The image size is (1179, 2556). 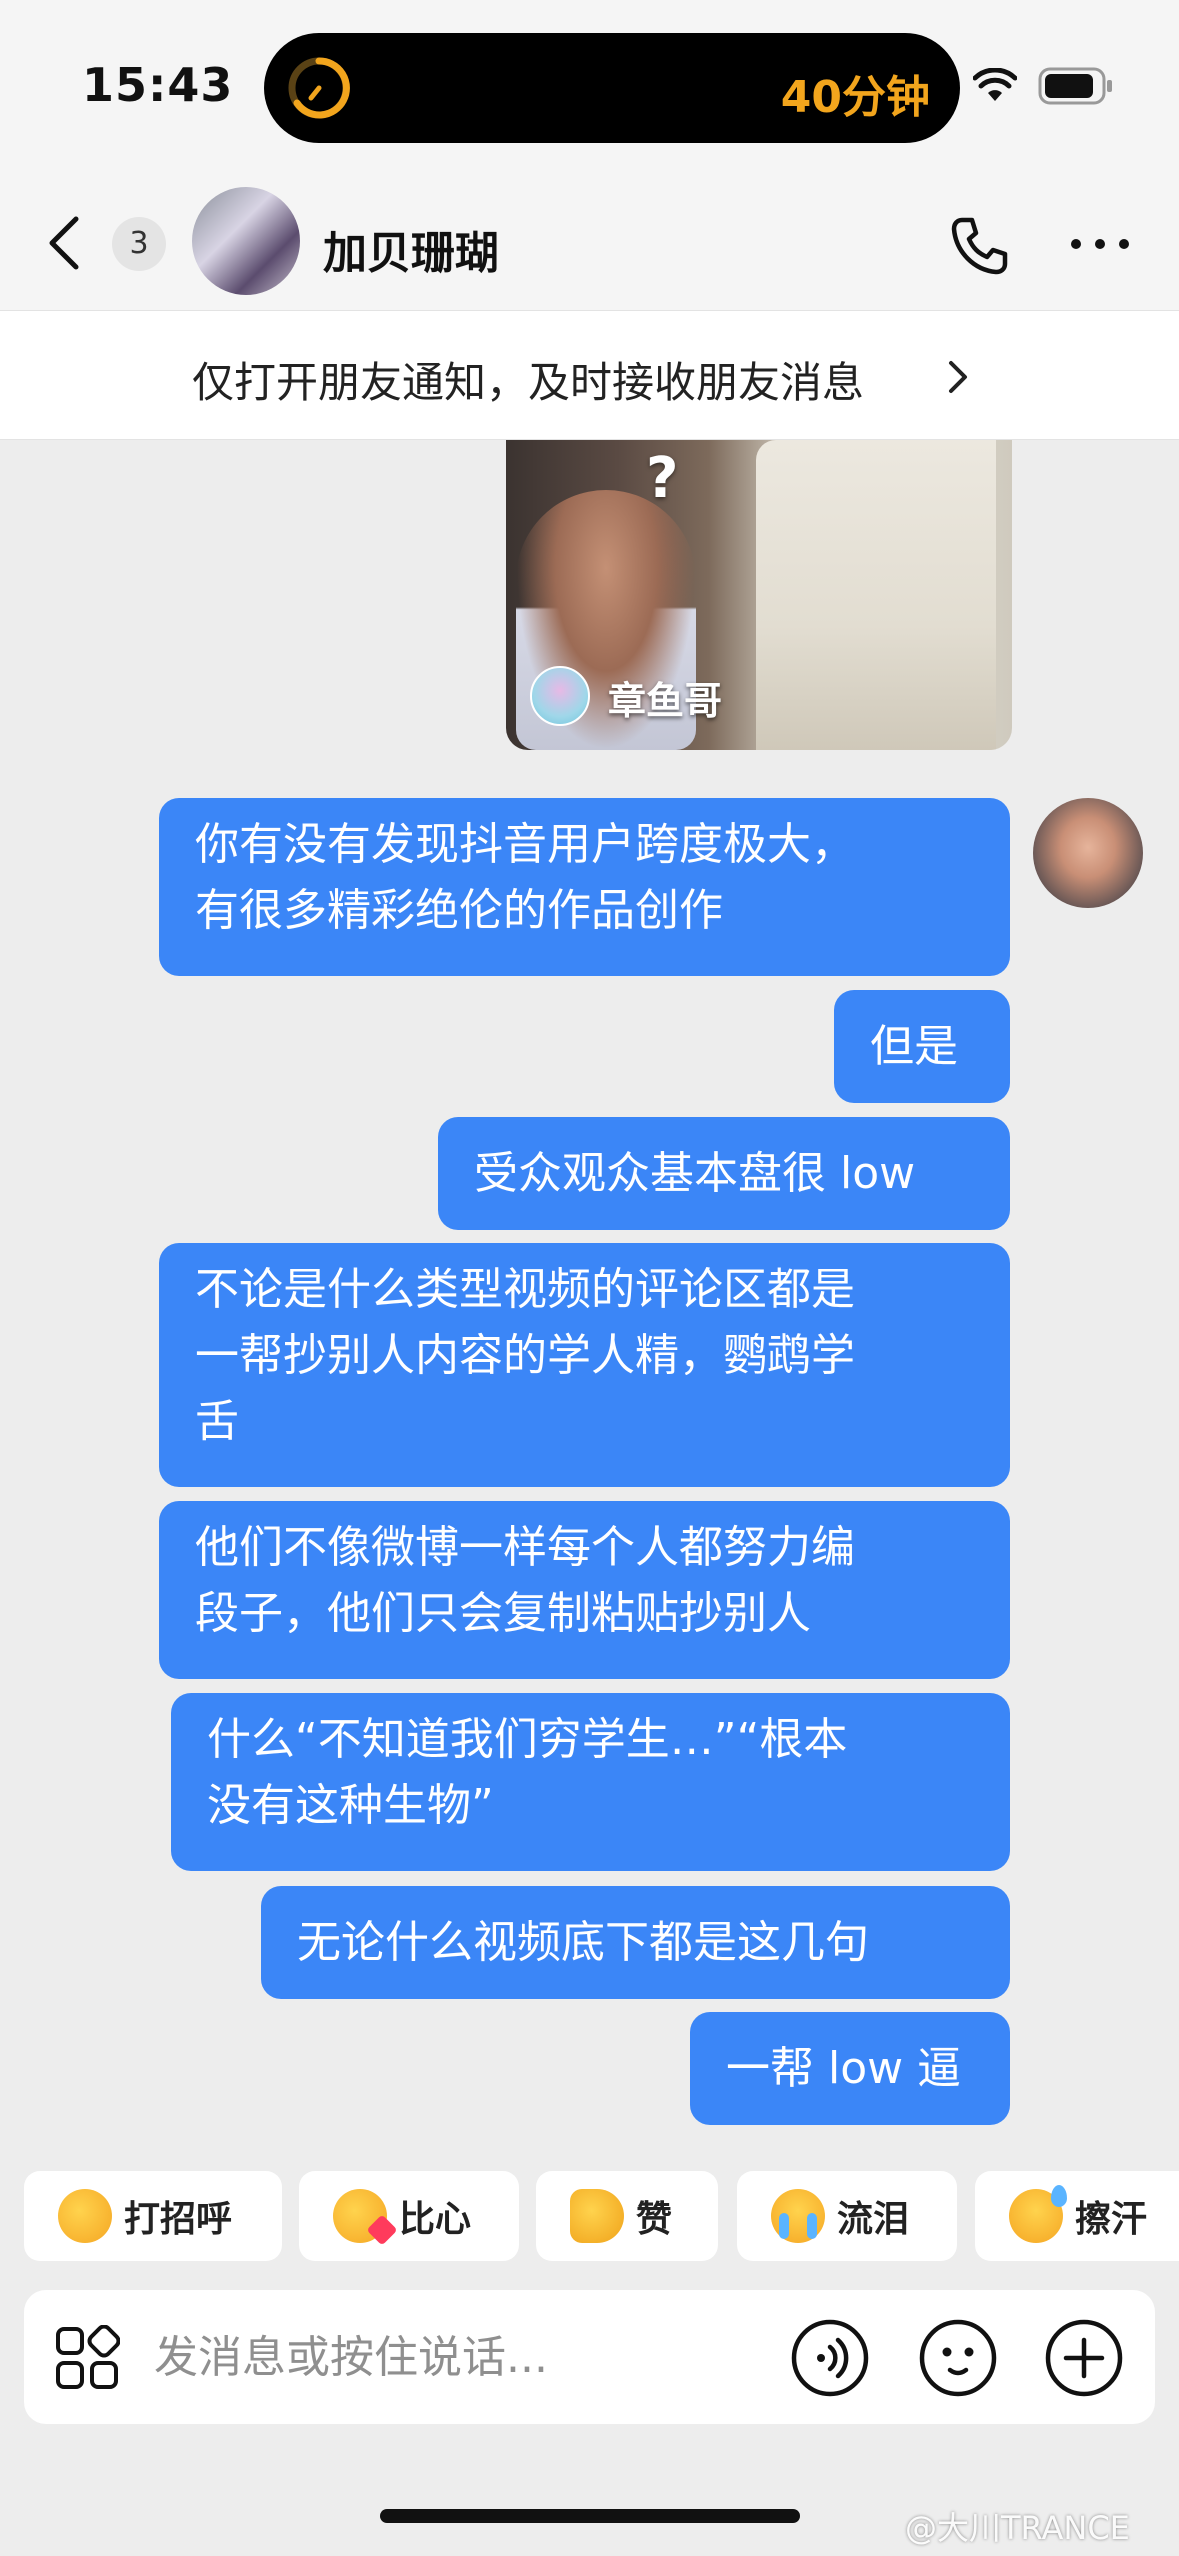 I want to click on quick-reply-label: 擦汗, so click(x=1111, y=2219).